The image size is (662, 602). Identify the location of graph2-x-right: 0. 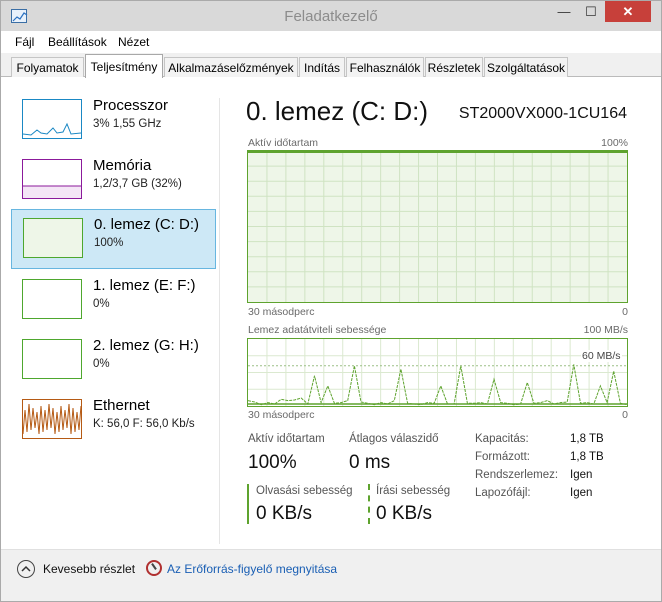
(625, 415).